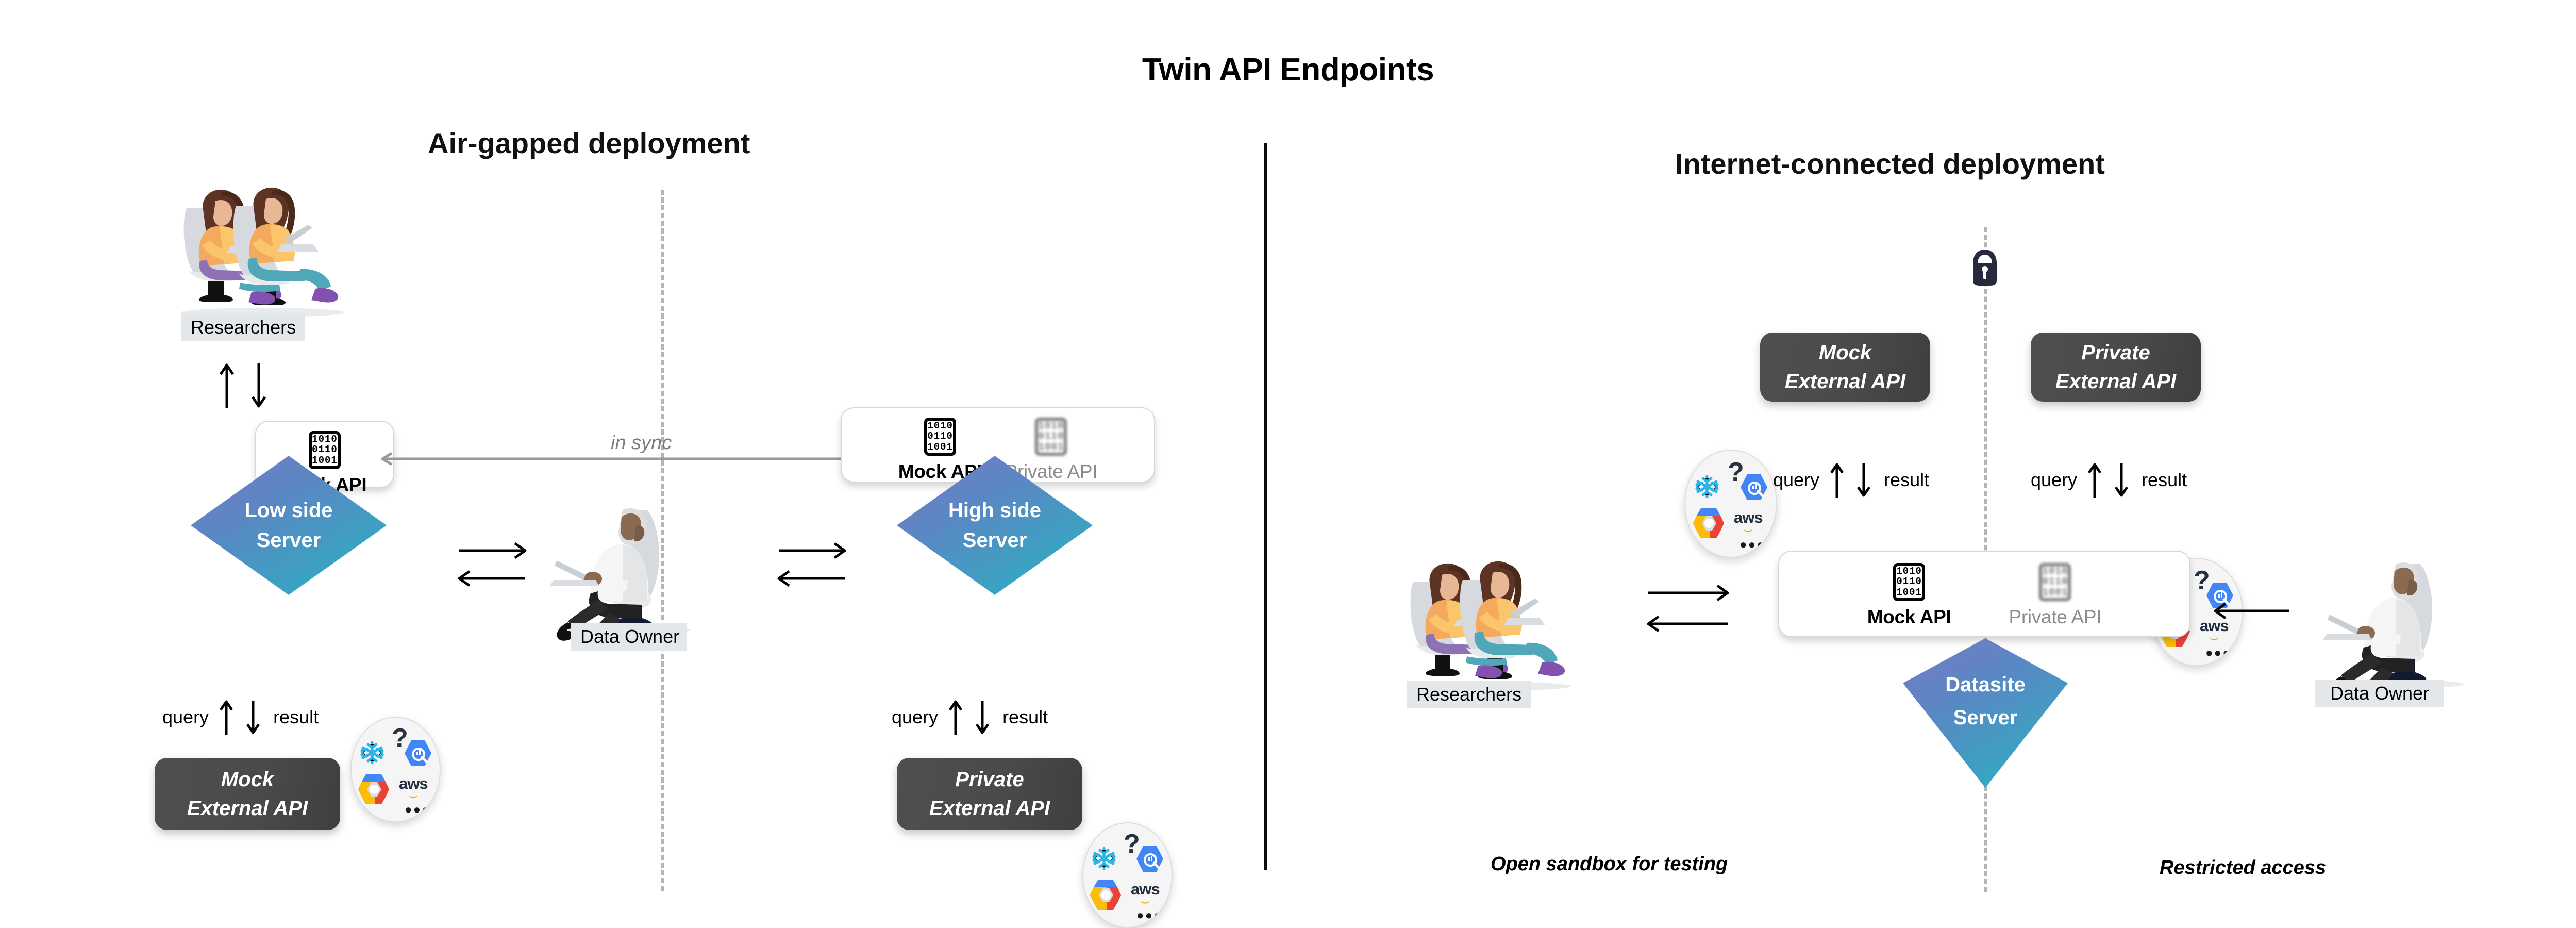 This screenshot has width=2576, height=928. Describe the element at coordinates (492, 564) in the screenshot. I see `left-inner-bidirectional-arrows` at that location.